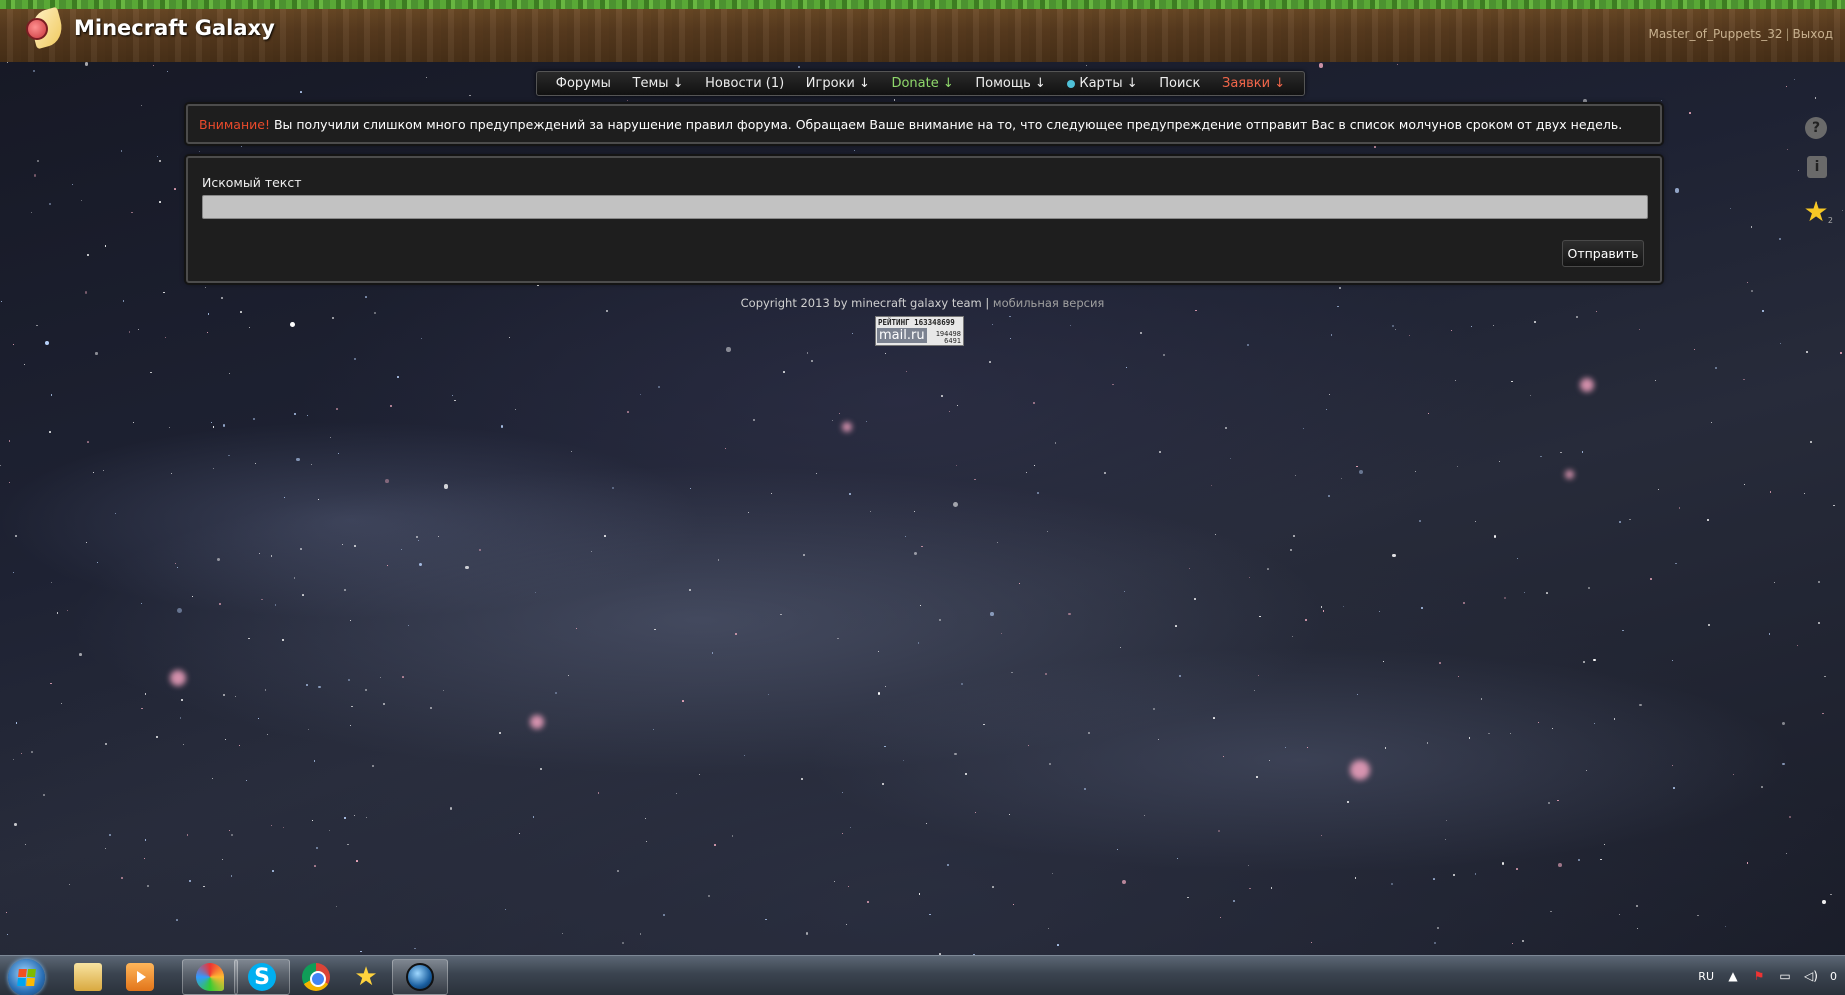  I want to click on taskbar-app-skype: S, so click(262, 977).